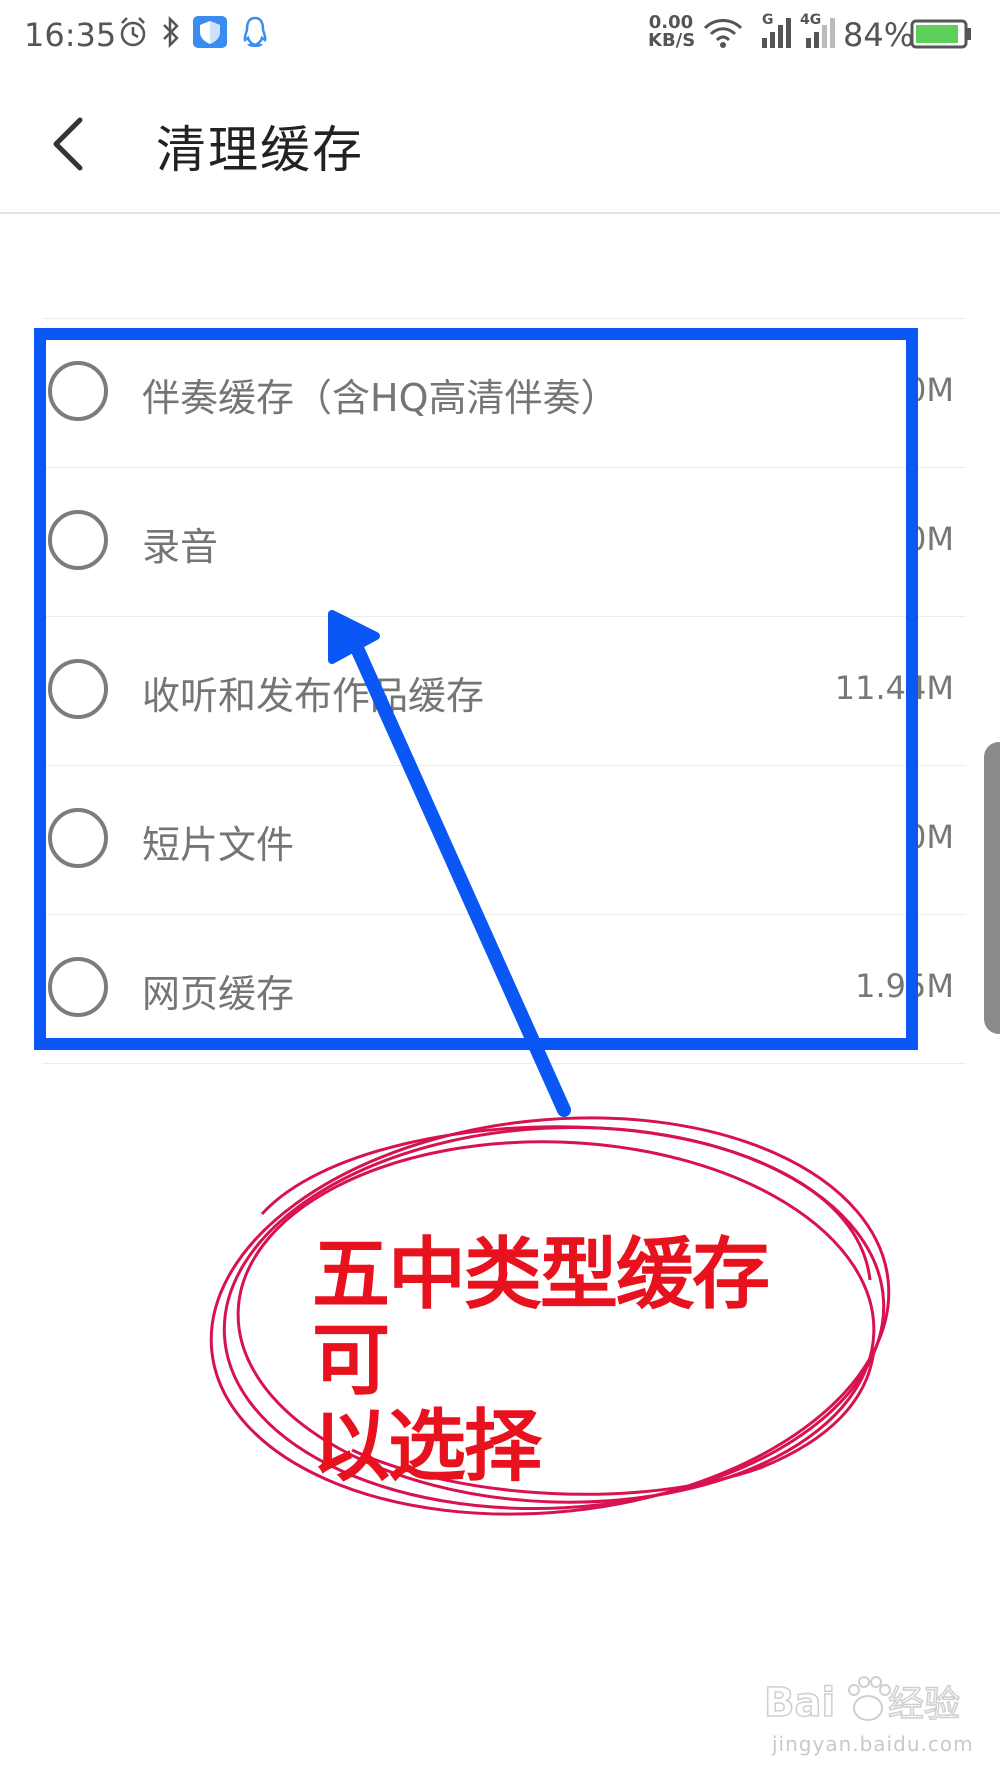  Describe the element at coordinates (904, 986) in the screenshot. I see `cache-item-size: 1.95M` at that location.